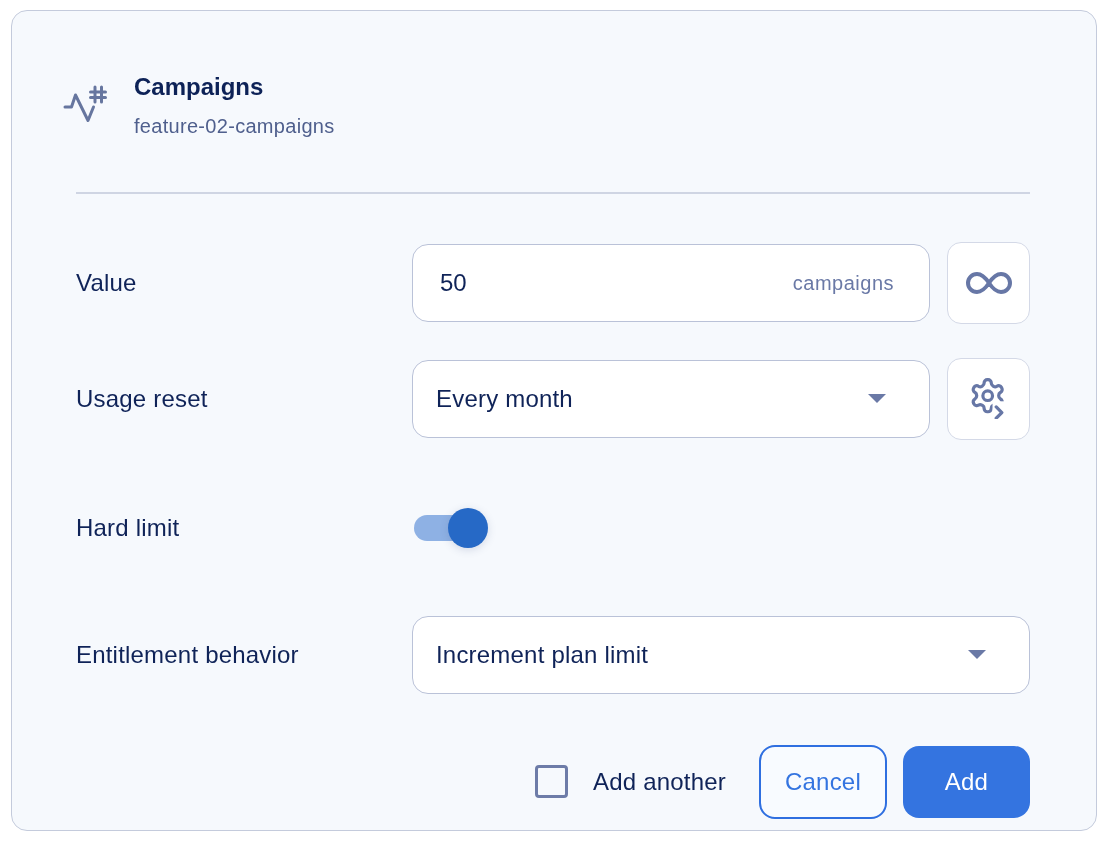 This screenshot has height=842, width=1104. Describe the element at coordinates (128, 527) in the screenshot. I see `field-label: Hard limit` at that location.